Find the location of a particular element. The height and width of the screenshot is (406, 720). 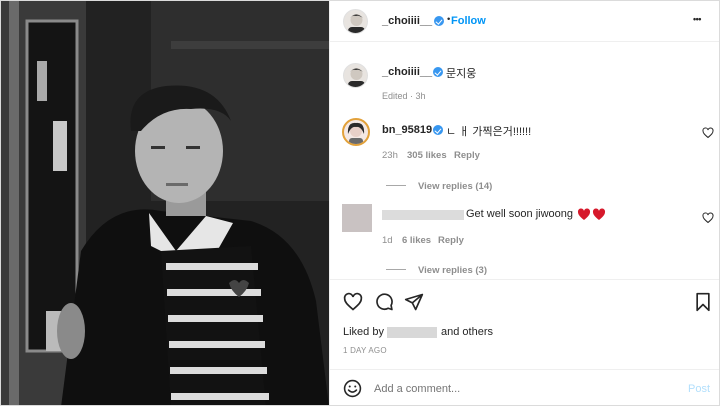

post-date: 1 DAY AGO is located at coordinates (365, 350).